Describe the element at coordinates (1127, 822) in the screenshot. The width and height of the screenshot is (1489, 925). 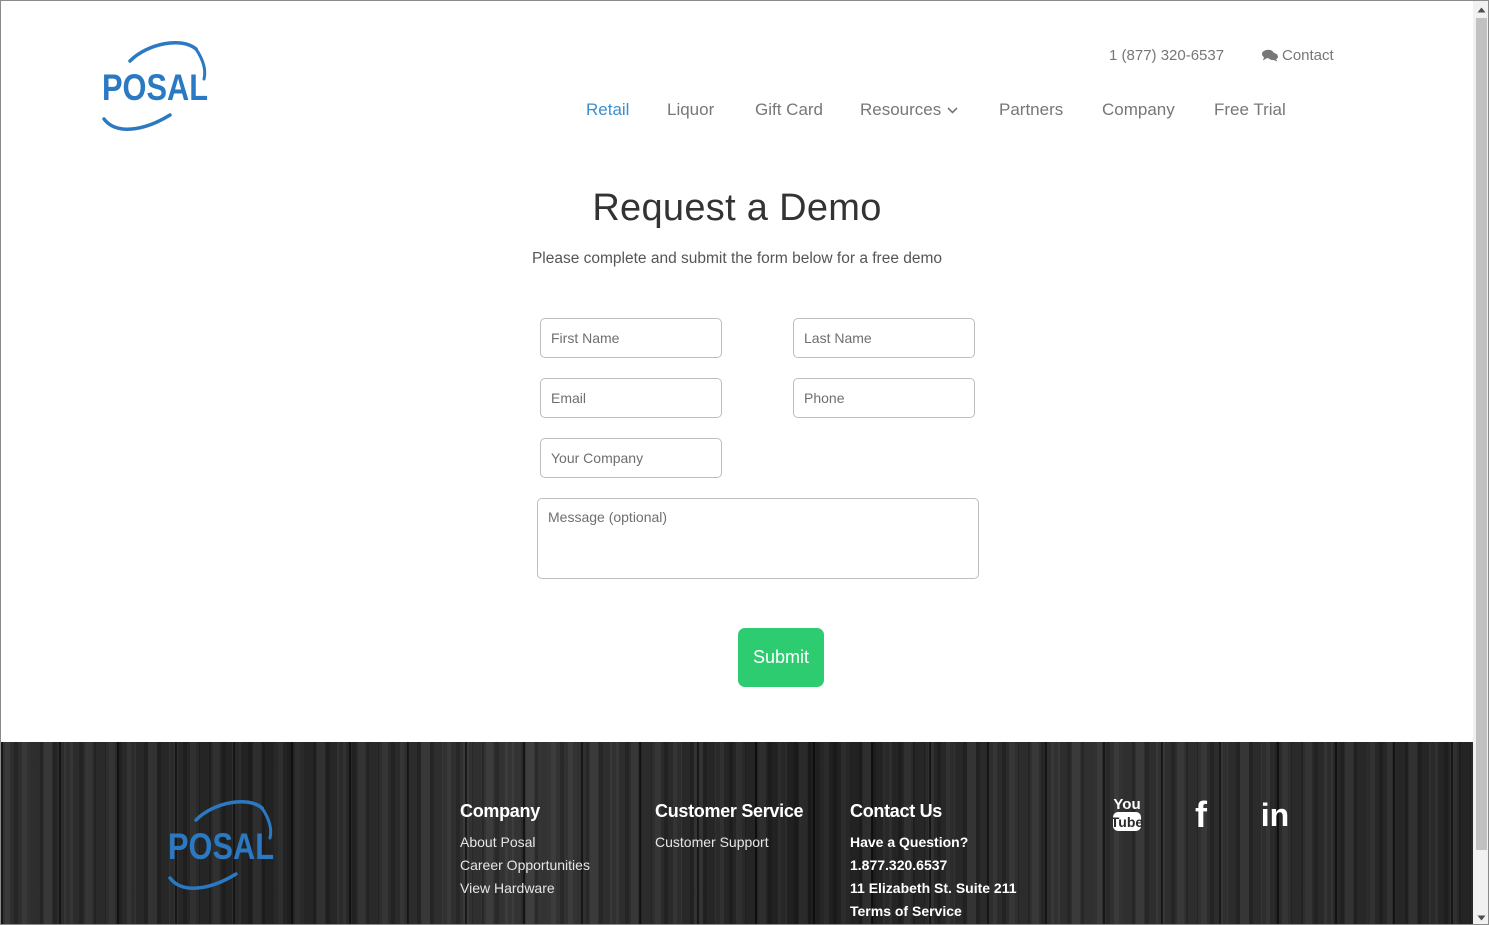
I see `svg-text: Tube` at that location.